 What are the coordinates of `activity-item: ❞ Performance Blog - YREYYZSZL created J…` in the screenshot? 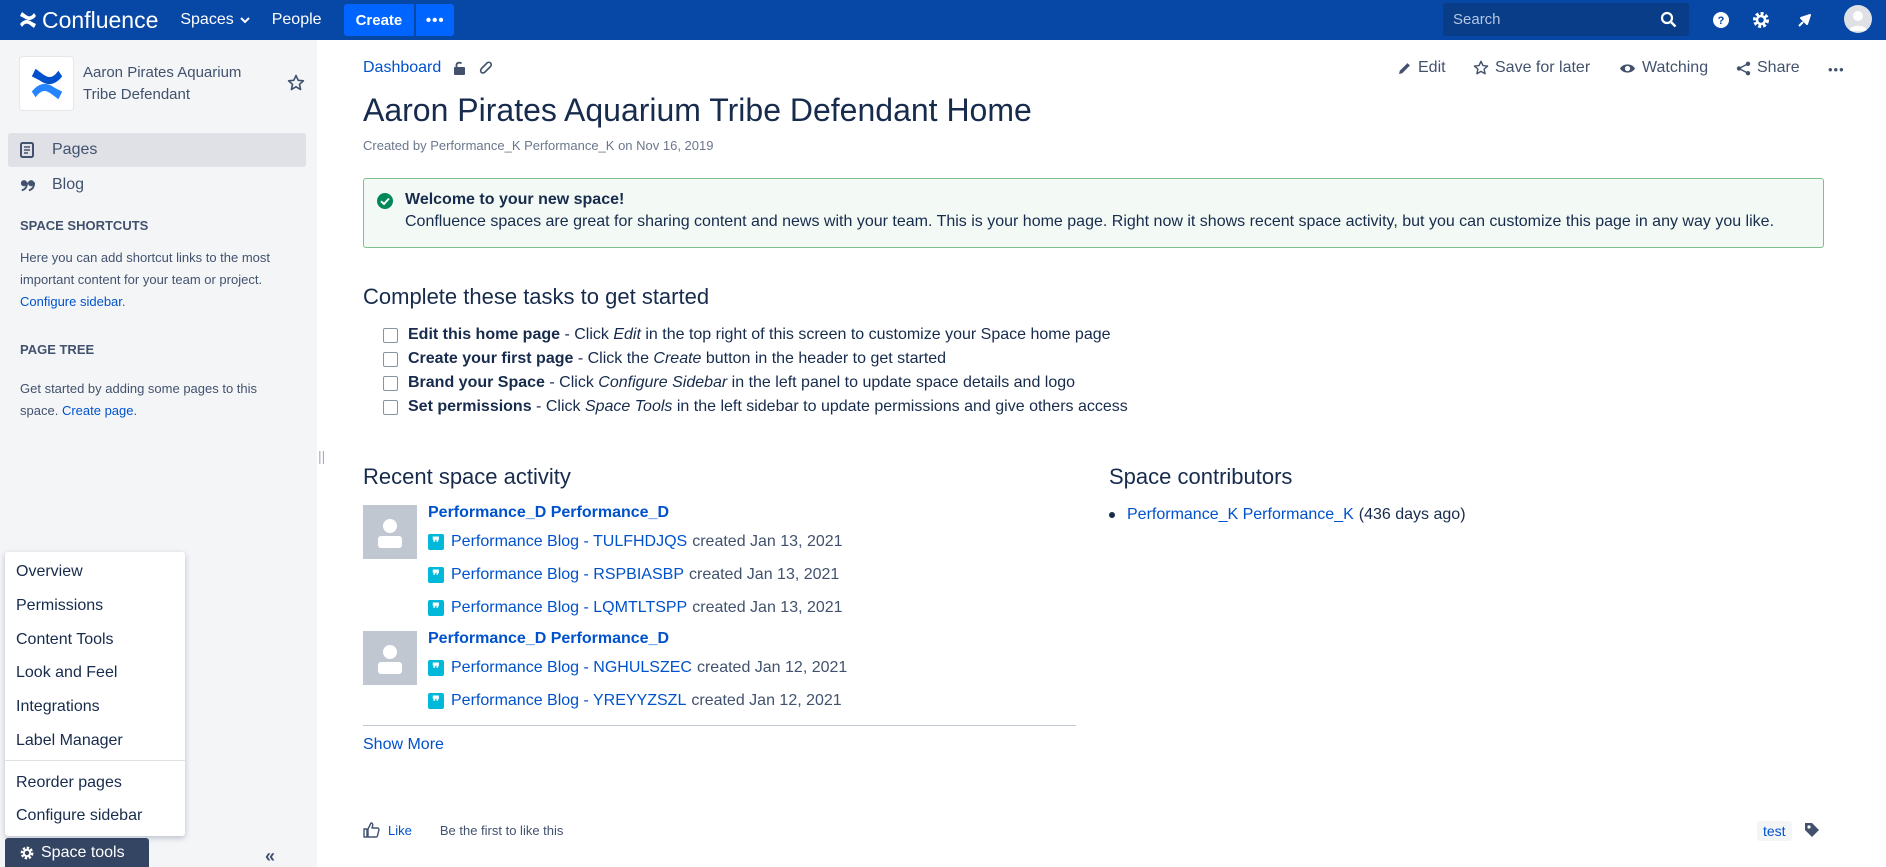 It's located at (635, 701).